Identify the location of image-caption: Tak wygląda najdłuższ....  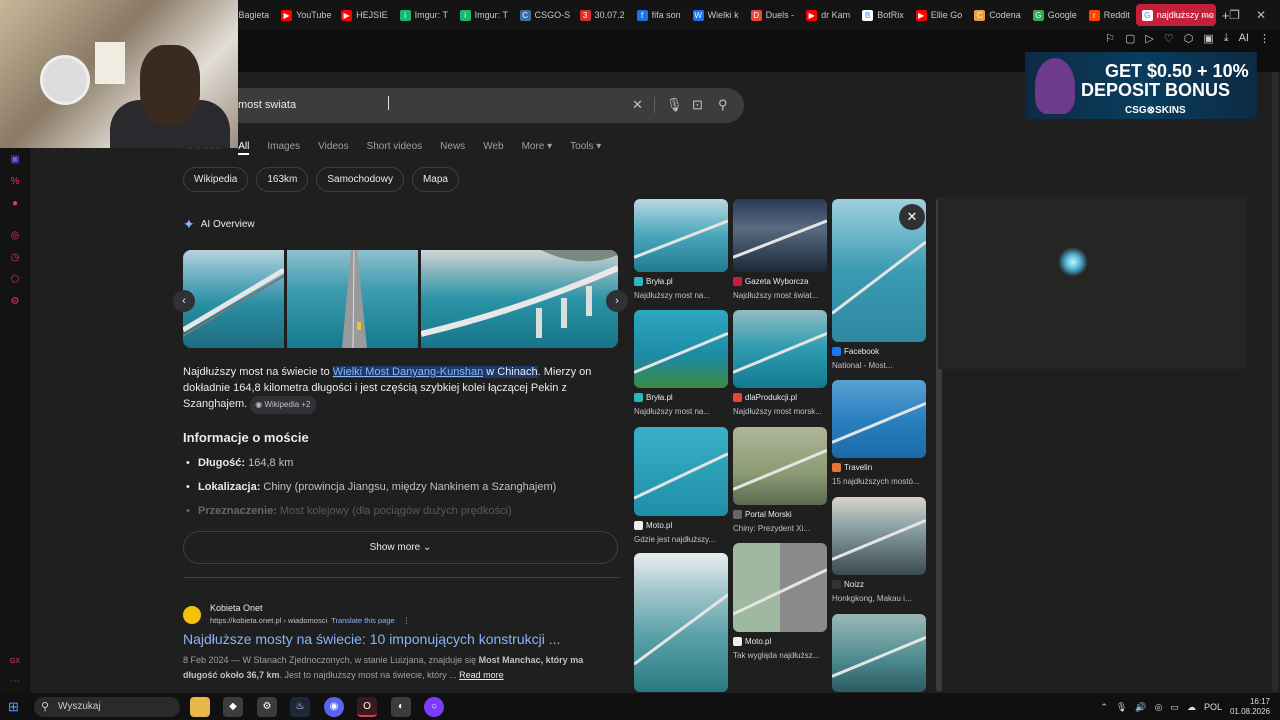
(781, 655).